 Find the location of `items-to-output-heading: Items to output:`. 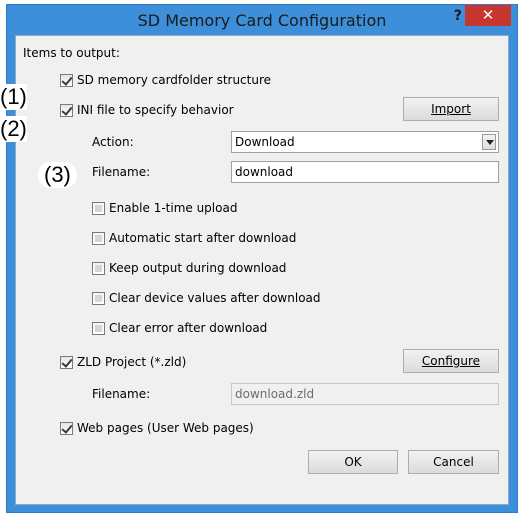

items-to-output-heading: Items to output: is located at coordinates (71, 53).